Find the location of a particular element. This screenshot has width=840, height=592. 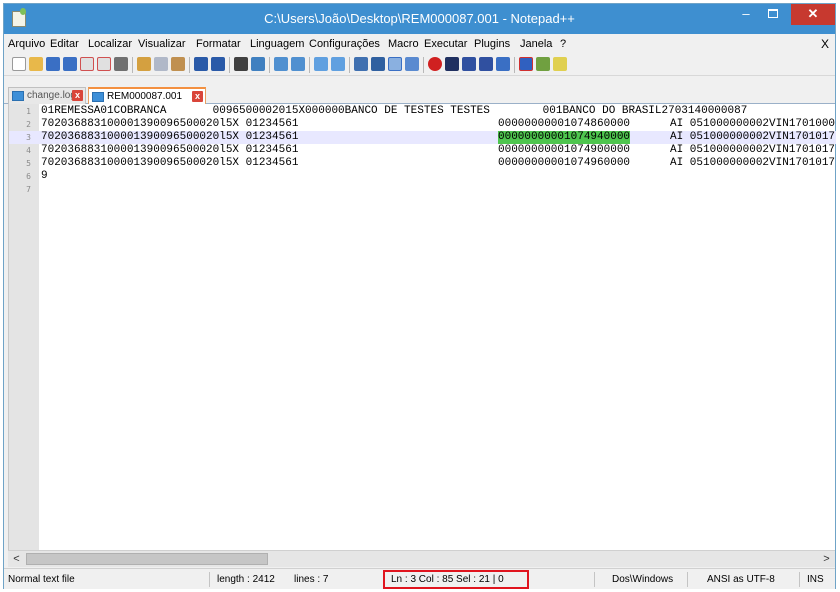

line-text: 9 is located at coordinates (44, 176).